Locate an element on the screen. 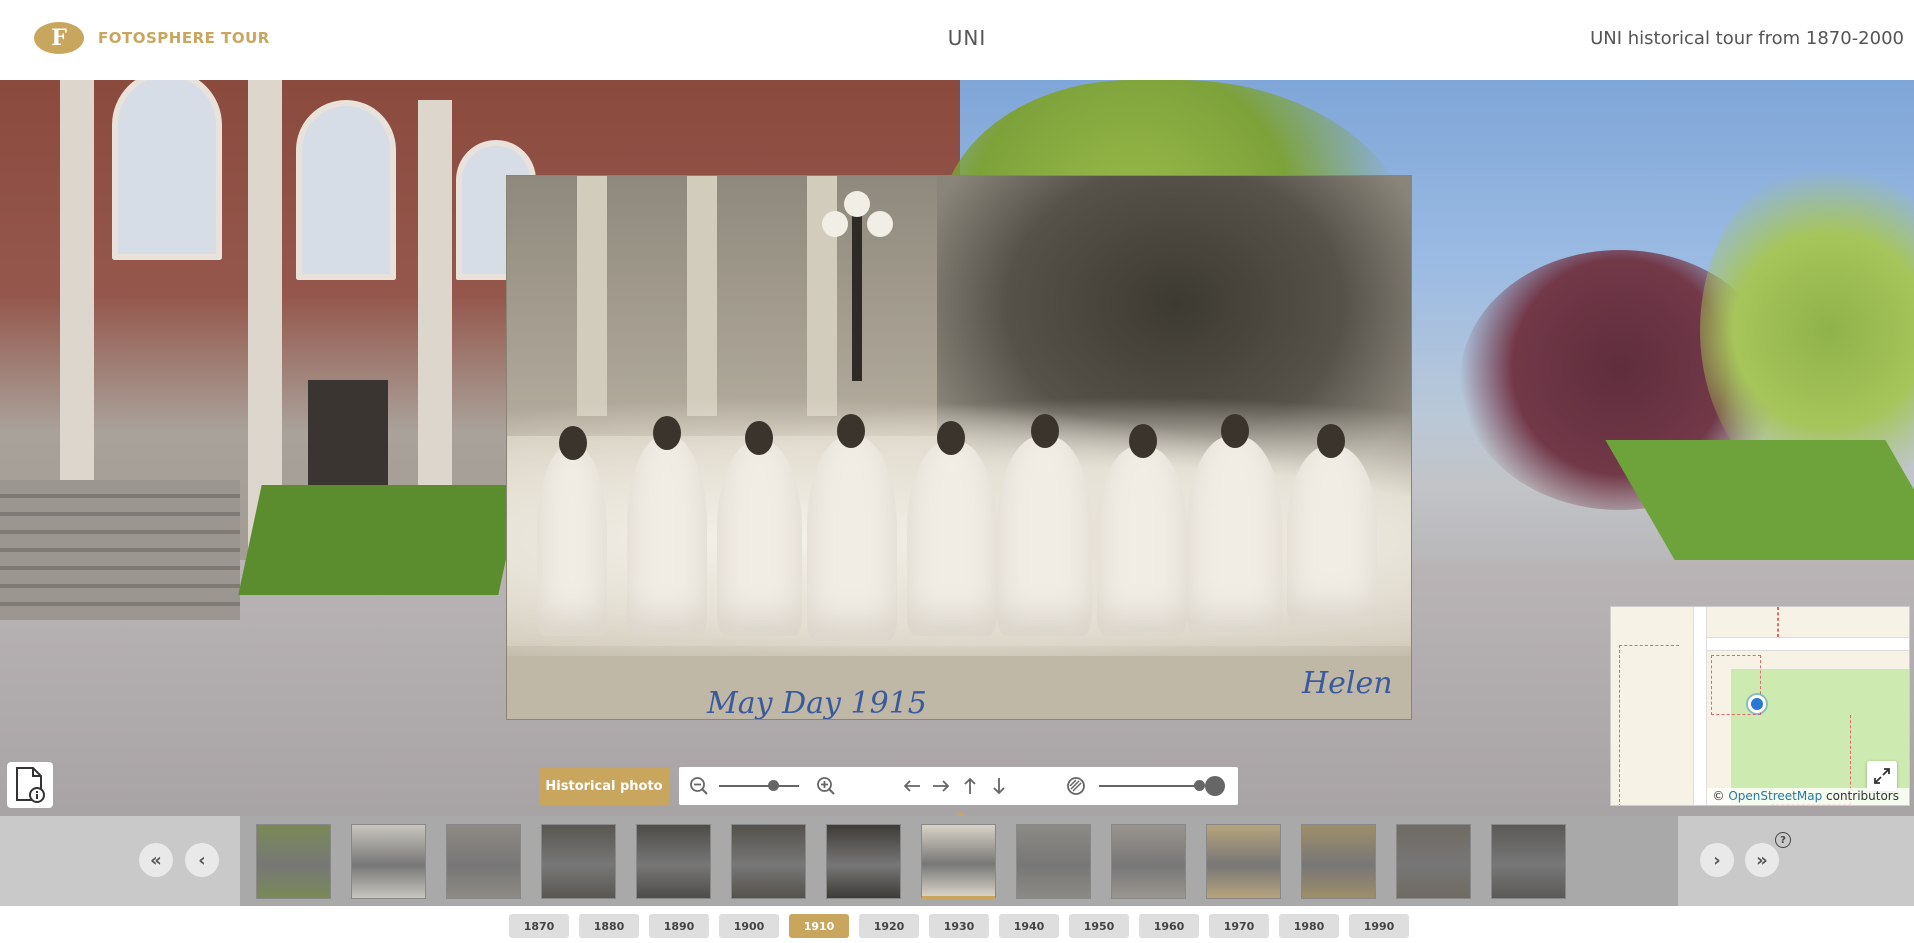  zoom-slider-track is located at coordinates (759, 786).